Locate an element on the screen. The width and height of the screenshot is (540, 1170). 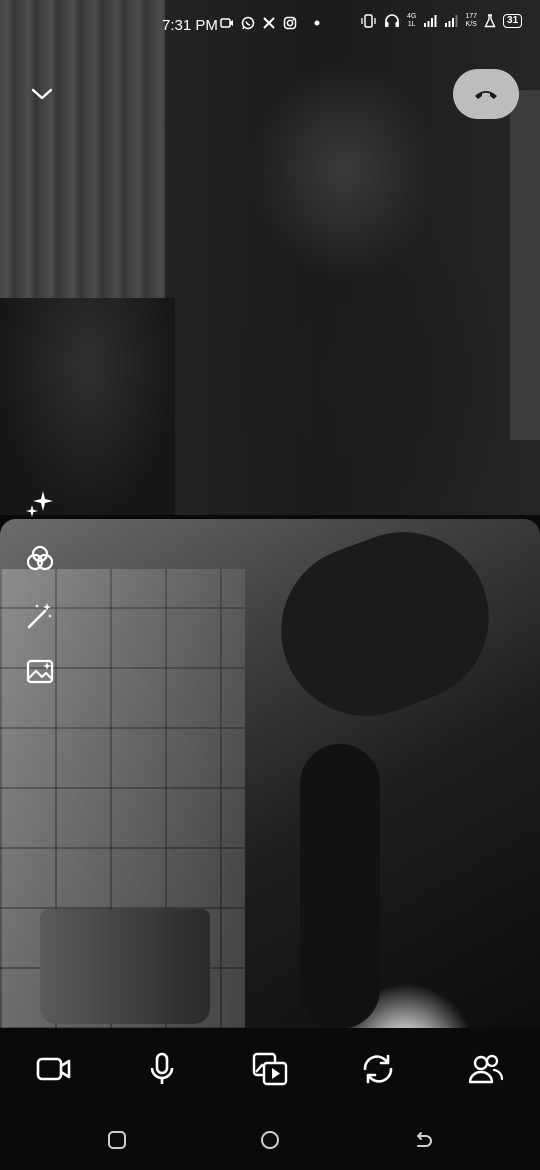
background-button is located at coordinates (40, 671).